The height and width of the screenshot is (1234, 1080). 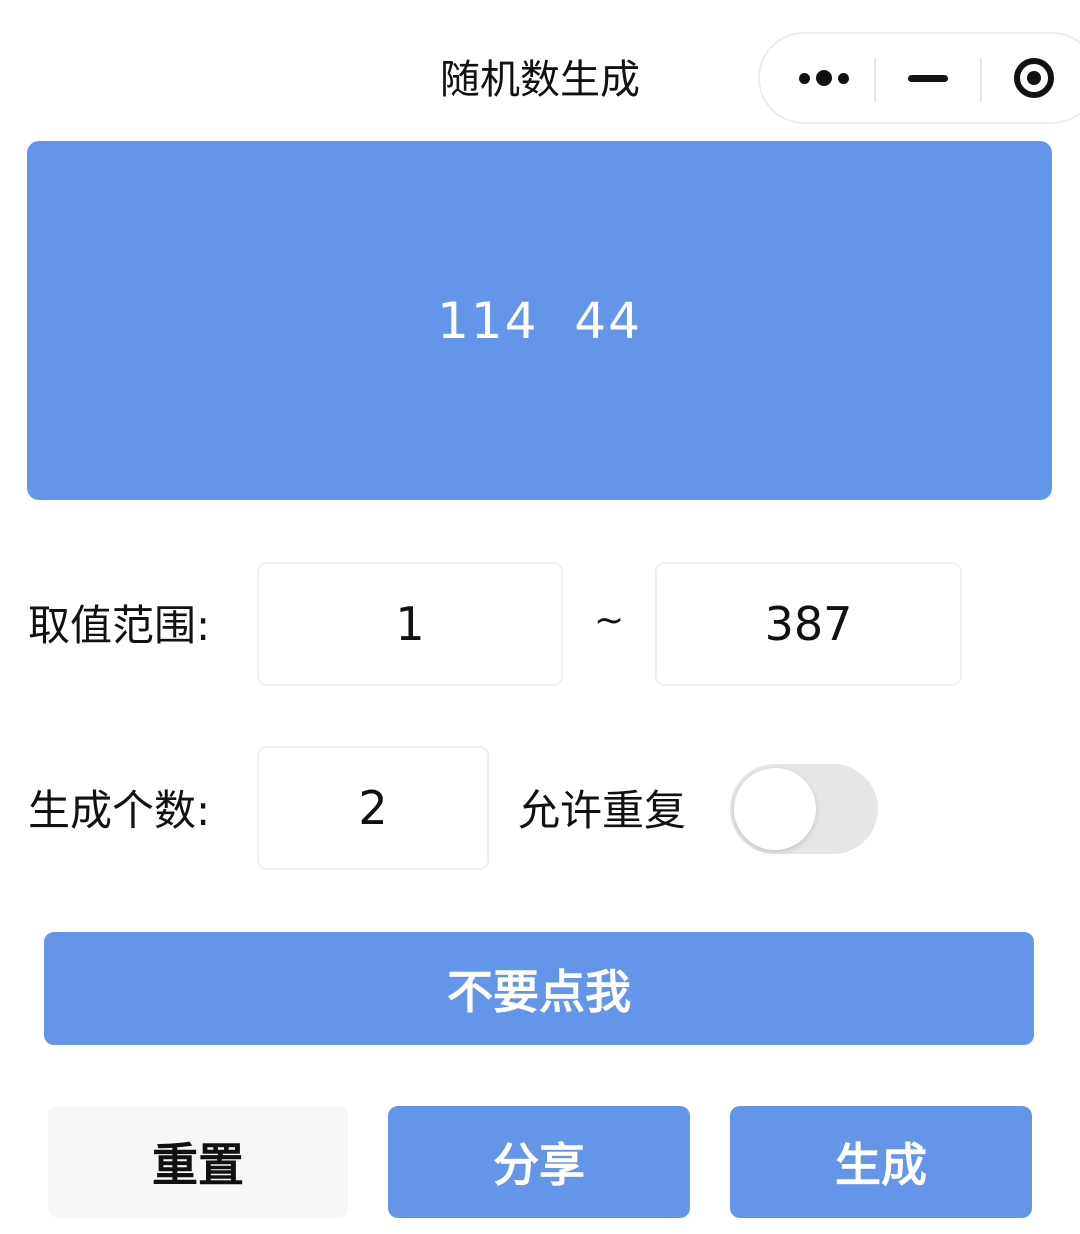 I want to click on share-button: 分享, so click(x=539, y=1162).